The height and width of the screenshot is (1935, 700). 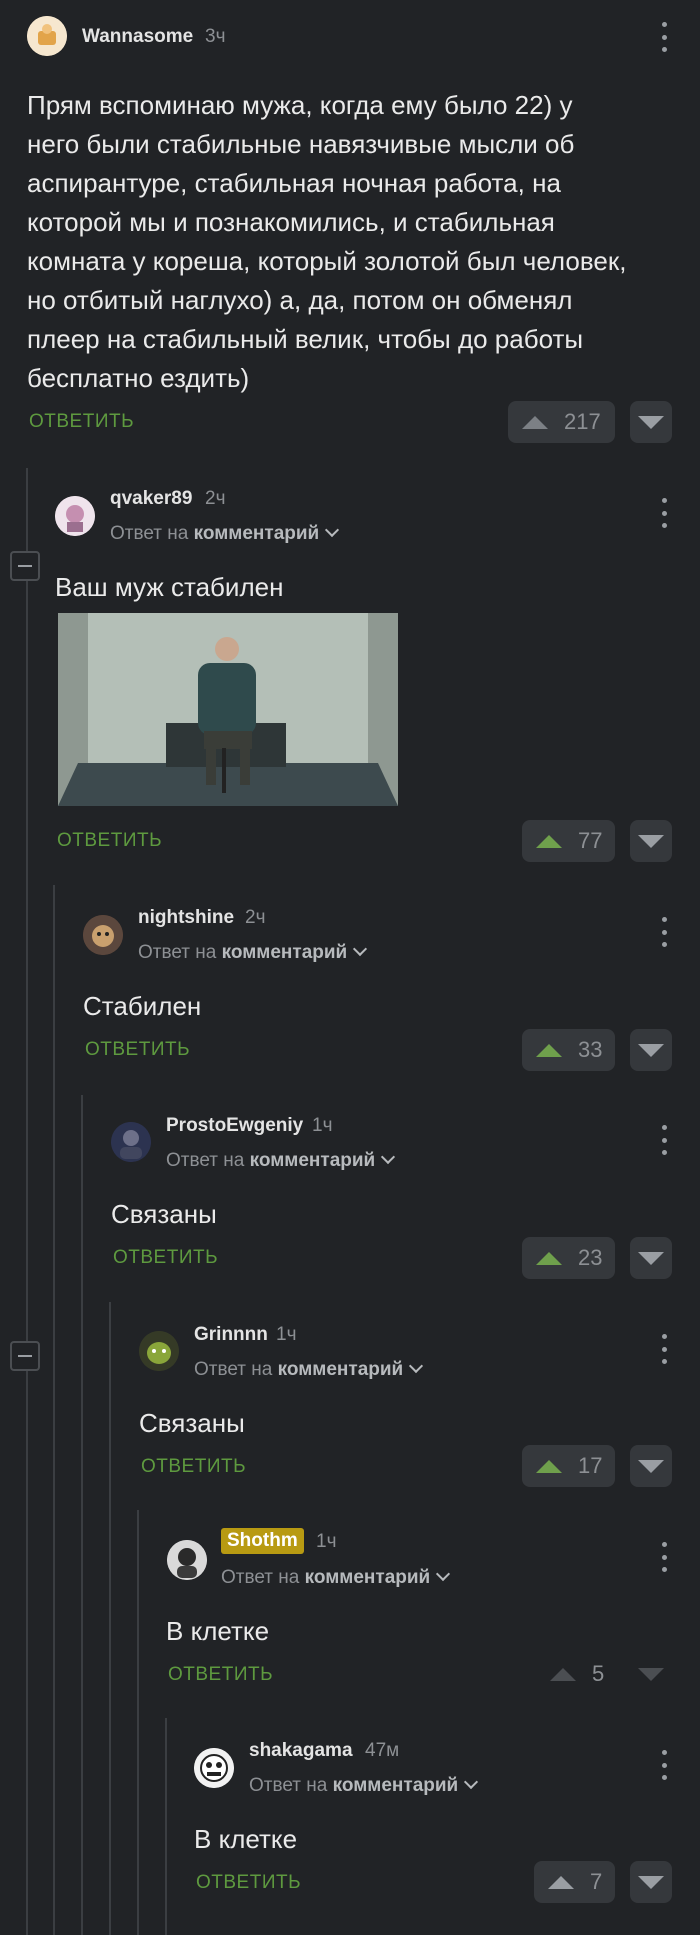 What do you see at coordinates (151, 499) in the screenshot?
I see `username: qvaker89` at bounding box center [151, 499].